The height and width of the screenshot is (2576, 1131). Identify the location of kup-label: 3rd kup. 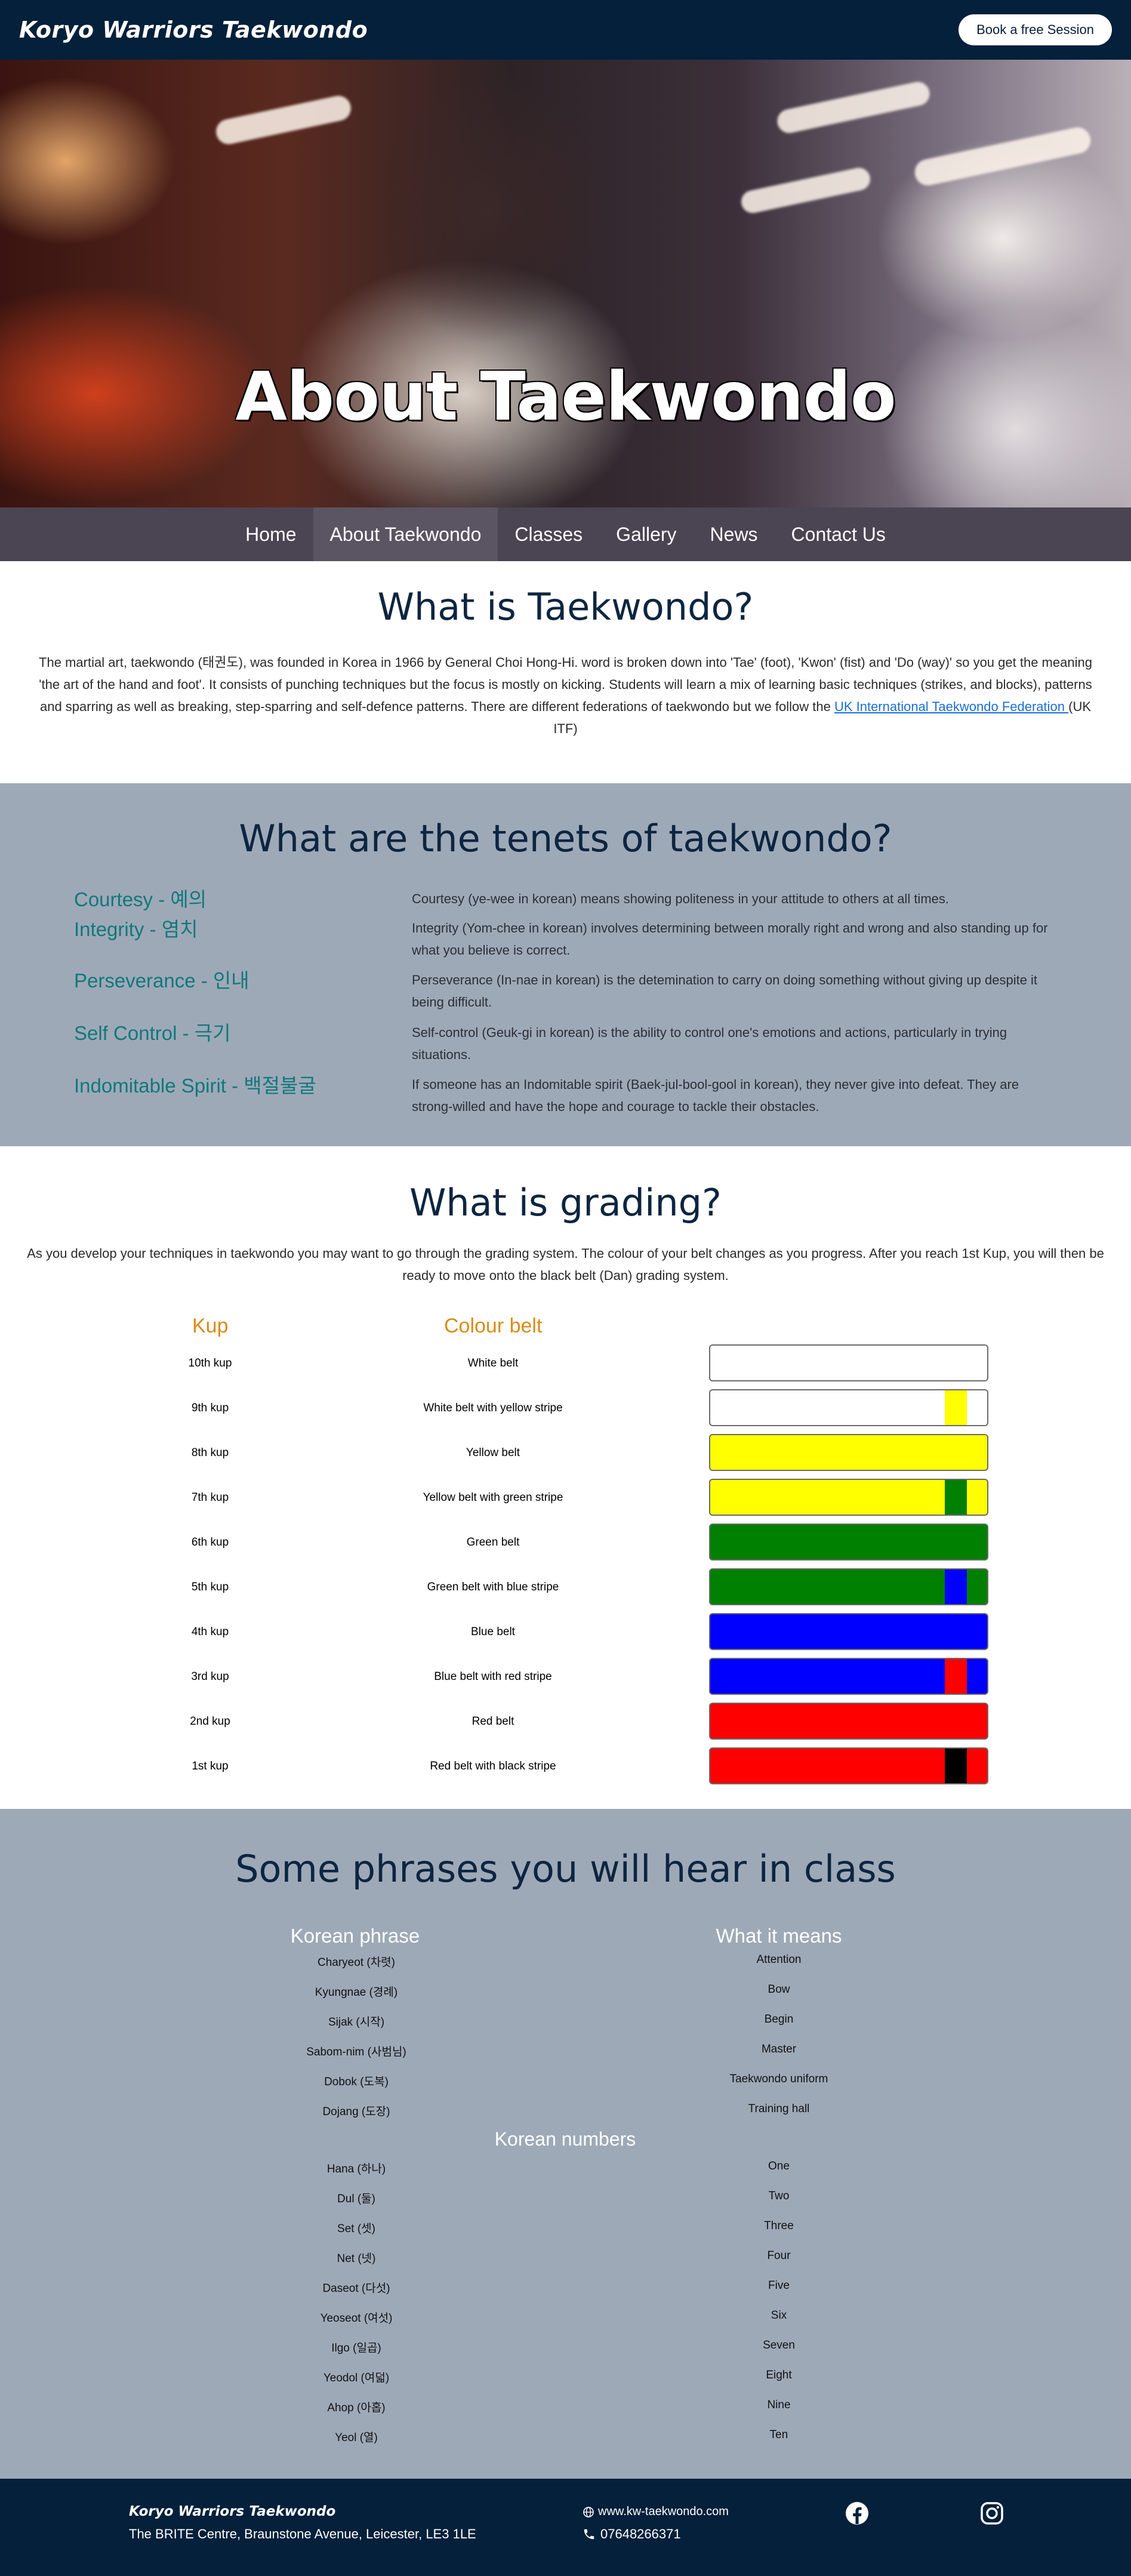
(210, 1676).